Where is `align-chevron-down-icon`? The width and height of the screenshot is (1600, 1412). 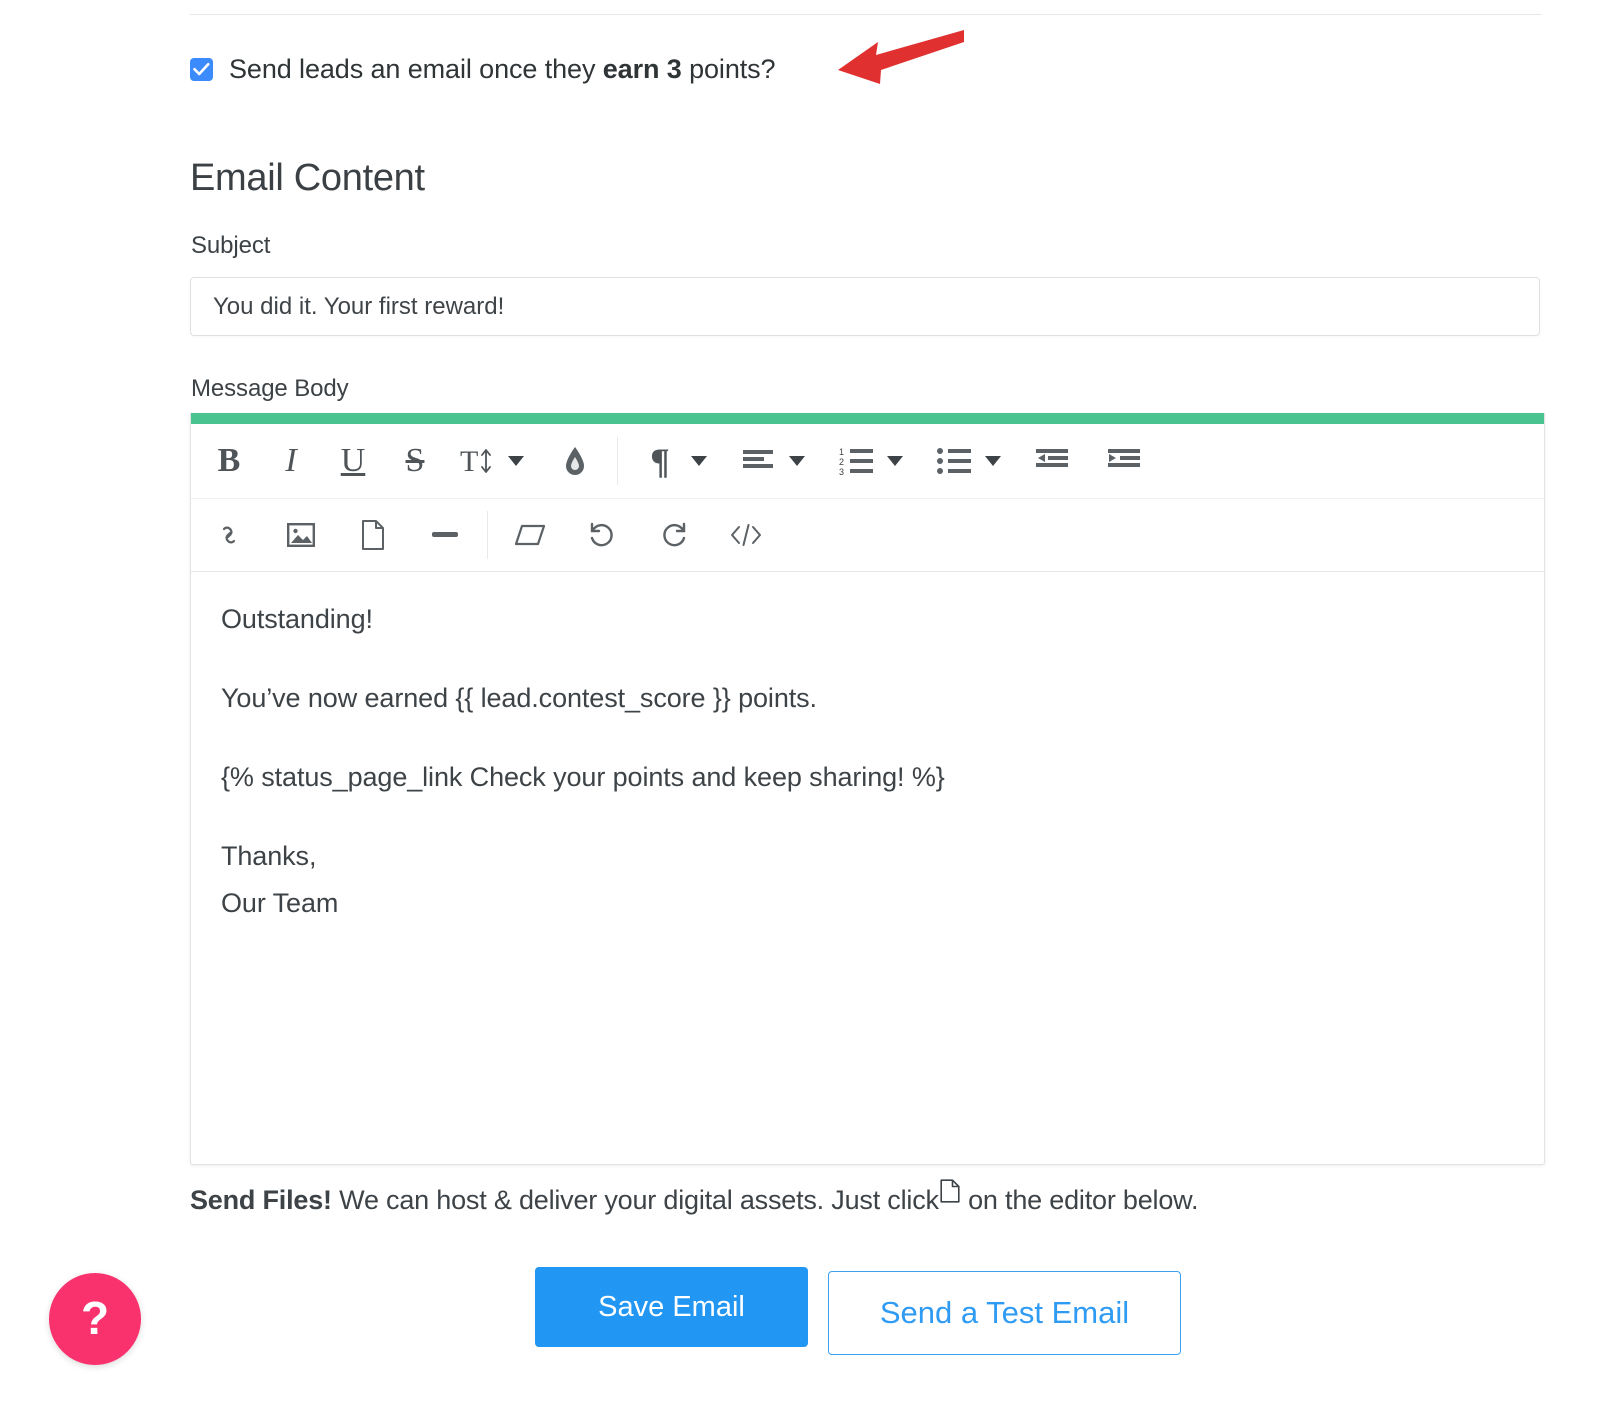
align-chevron-down-icon is located at coordinates (797, 461).